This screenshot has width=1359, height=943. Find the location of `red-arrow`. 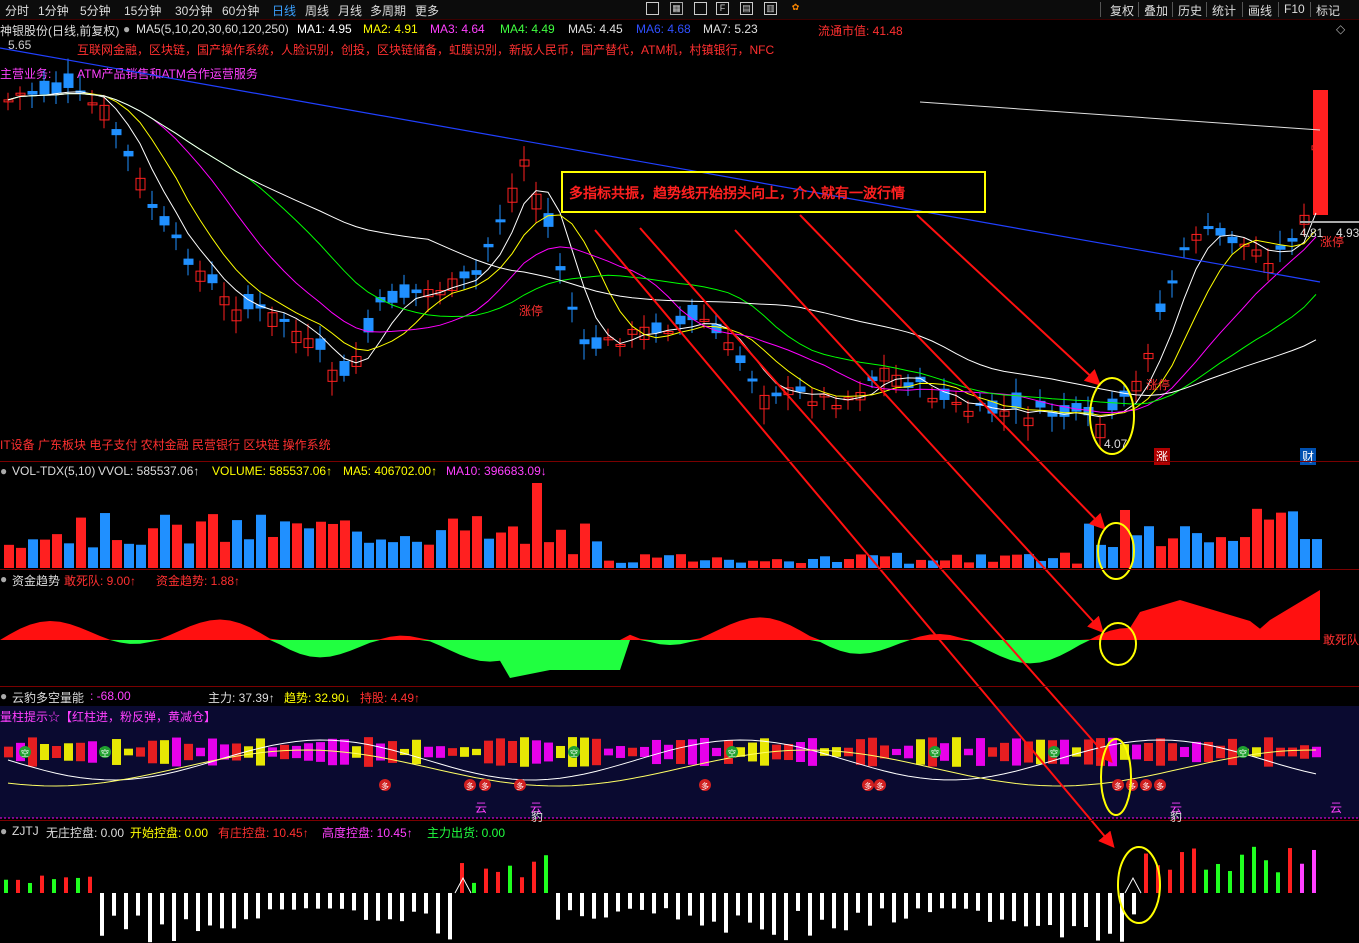

red-arrow is located at coordinates (952, 372).